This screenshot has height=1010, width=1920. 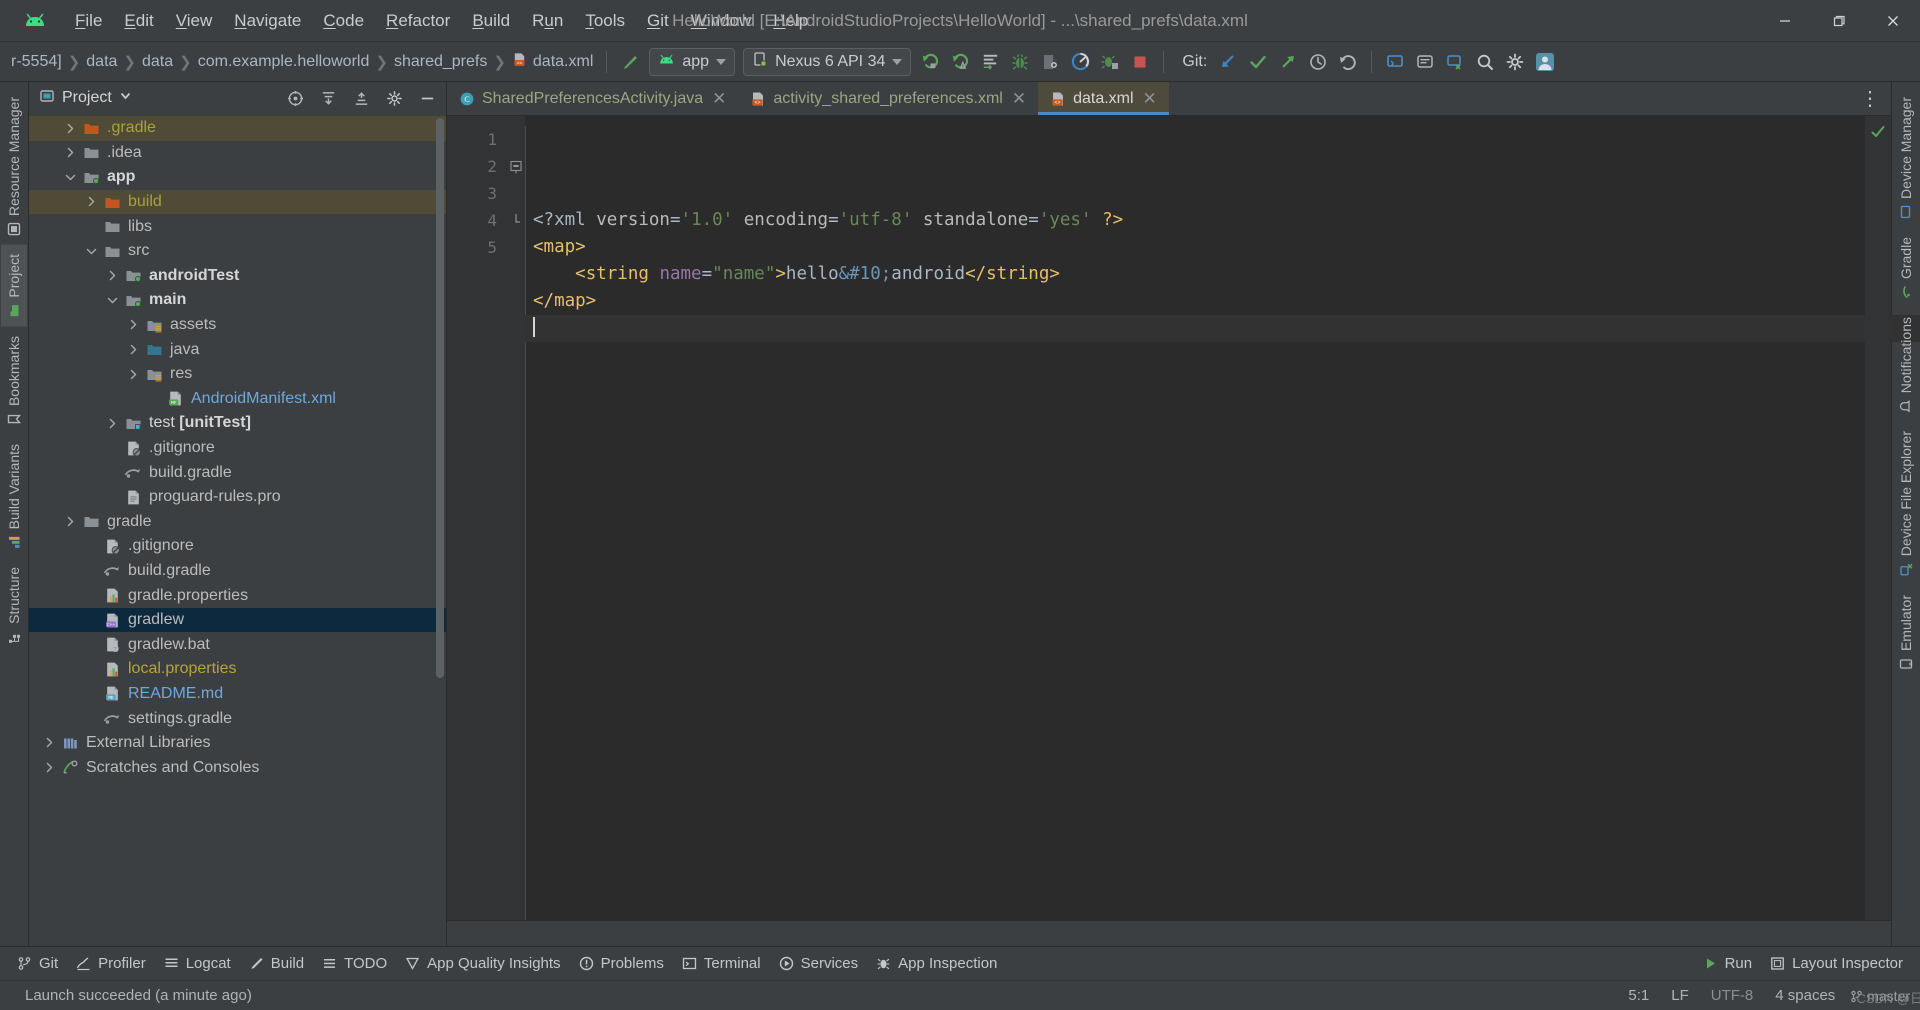 What do you see at coordinates (237, 177) in the screenshot?
I see `tree-item-app: app` at bounding box center [237, 177].